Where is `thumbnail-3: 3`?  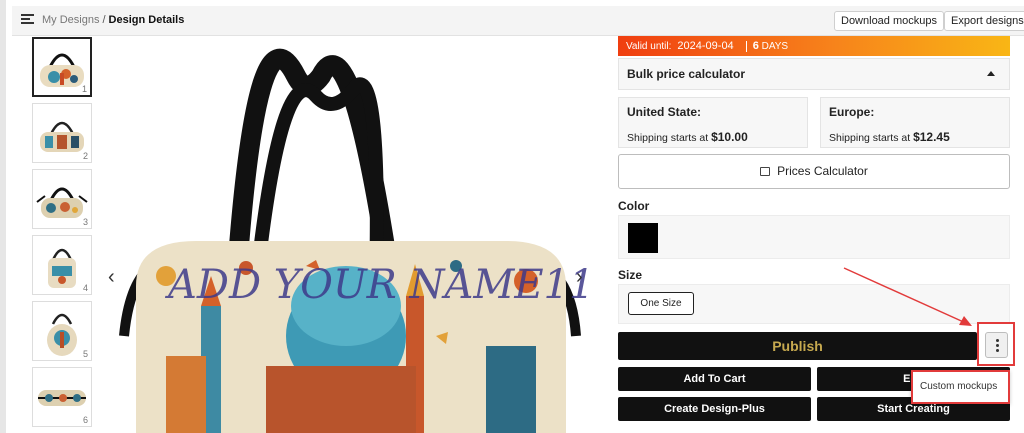 thumbnail-3: 3 is located at coordinates (62, 199).